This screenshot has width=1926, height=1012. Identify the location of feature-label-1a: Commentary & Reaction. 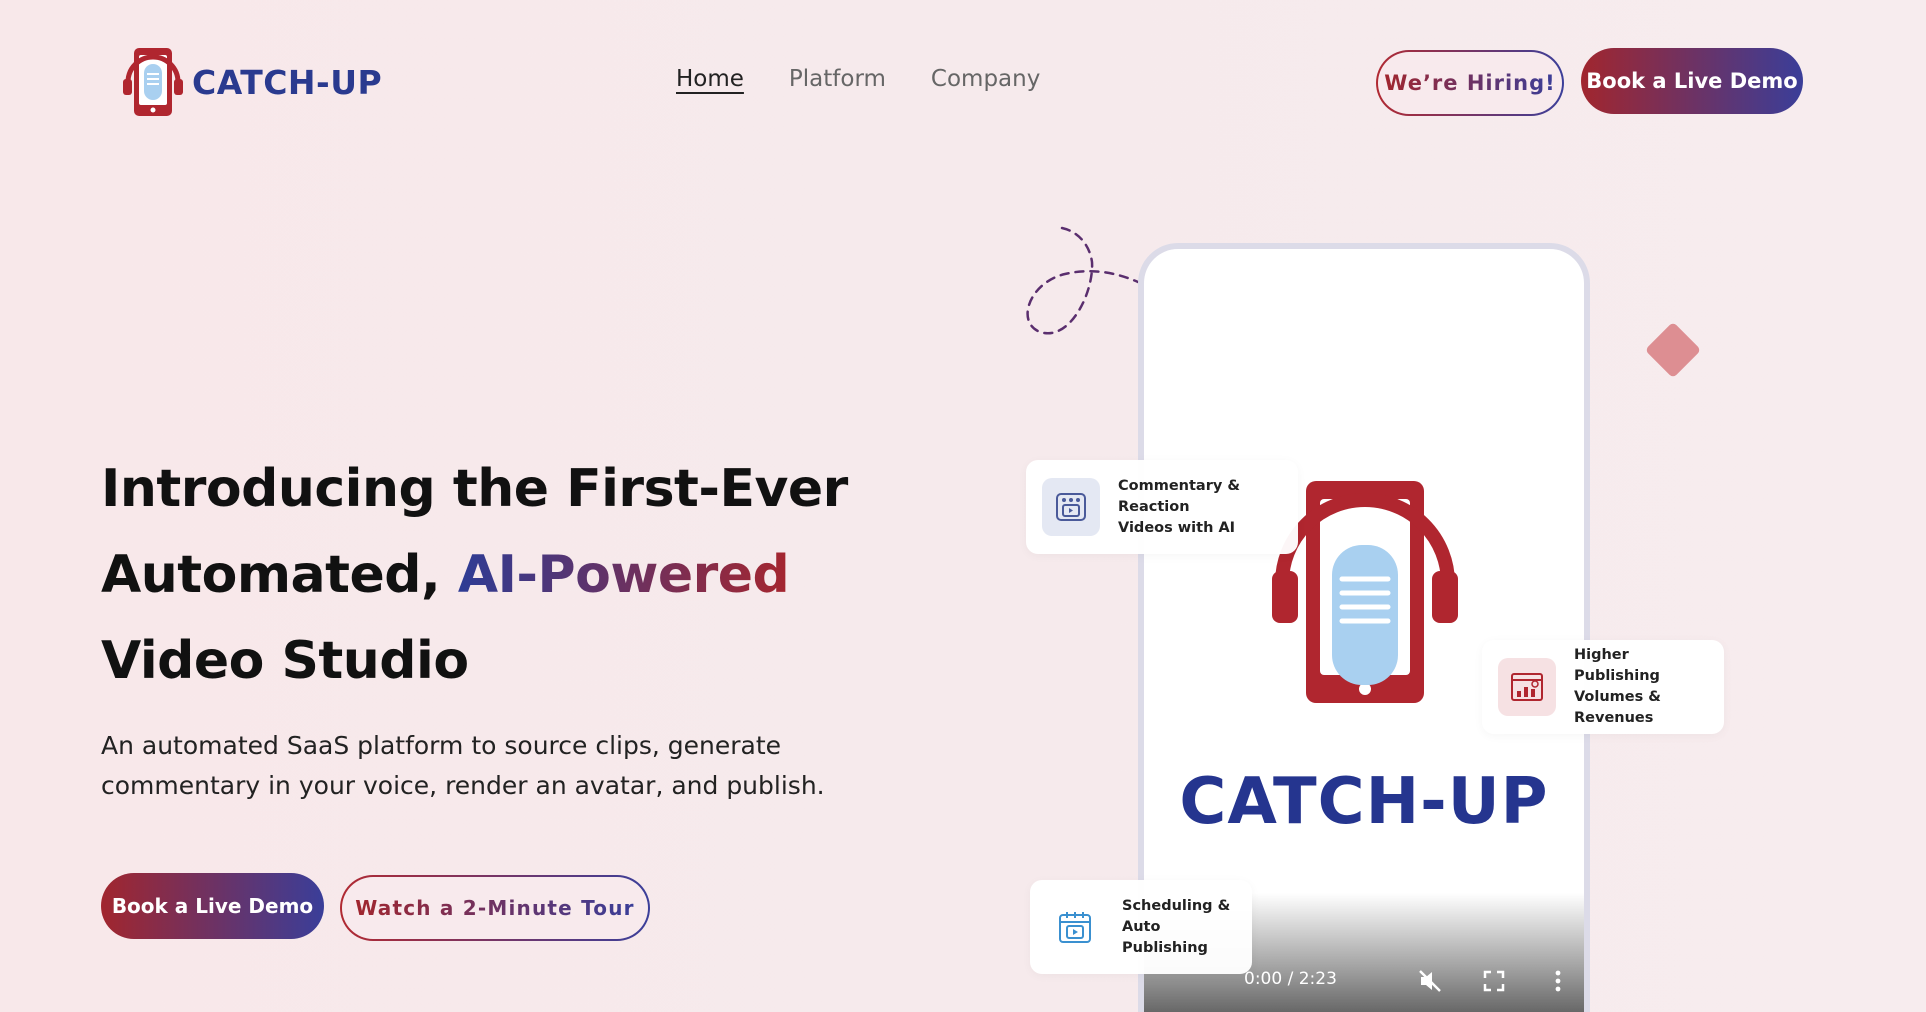
(1179, 496).